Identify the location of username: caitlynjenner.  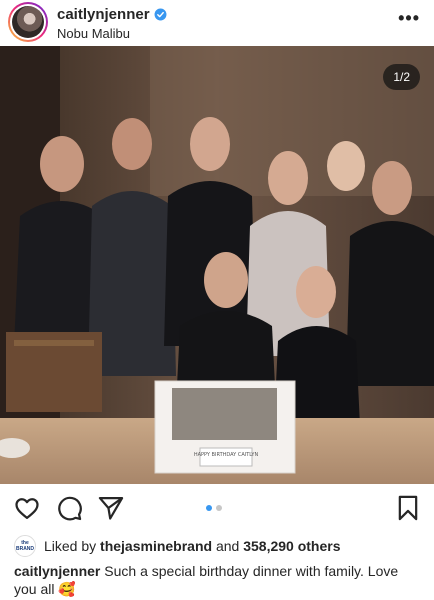
(103, 14).